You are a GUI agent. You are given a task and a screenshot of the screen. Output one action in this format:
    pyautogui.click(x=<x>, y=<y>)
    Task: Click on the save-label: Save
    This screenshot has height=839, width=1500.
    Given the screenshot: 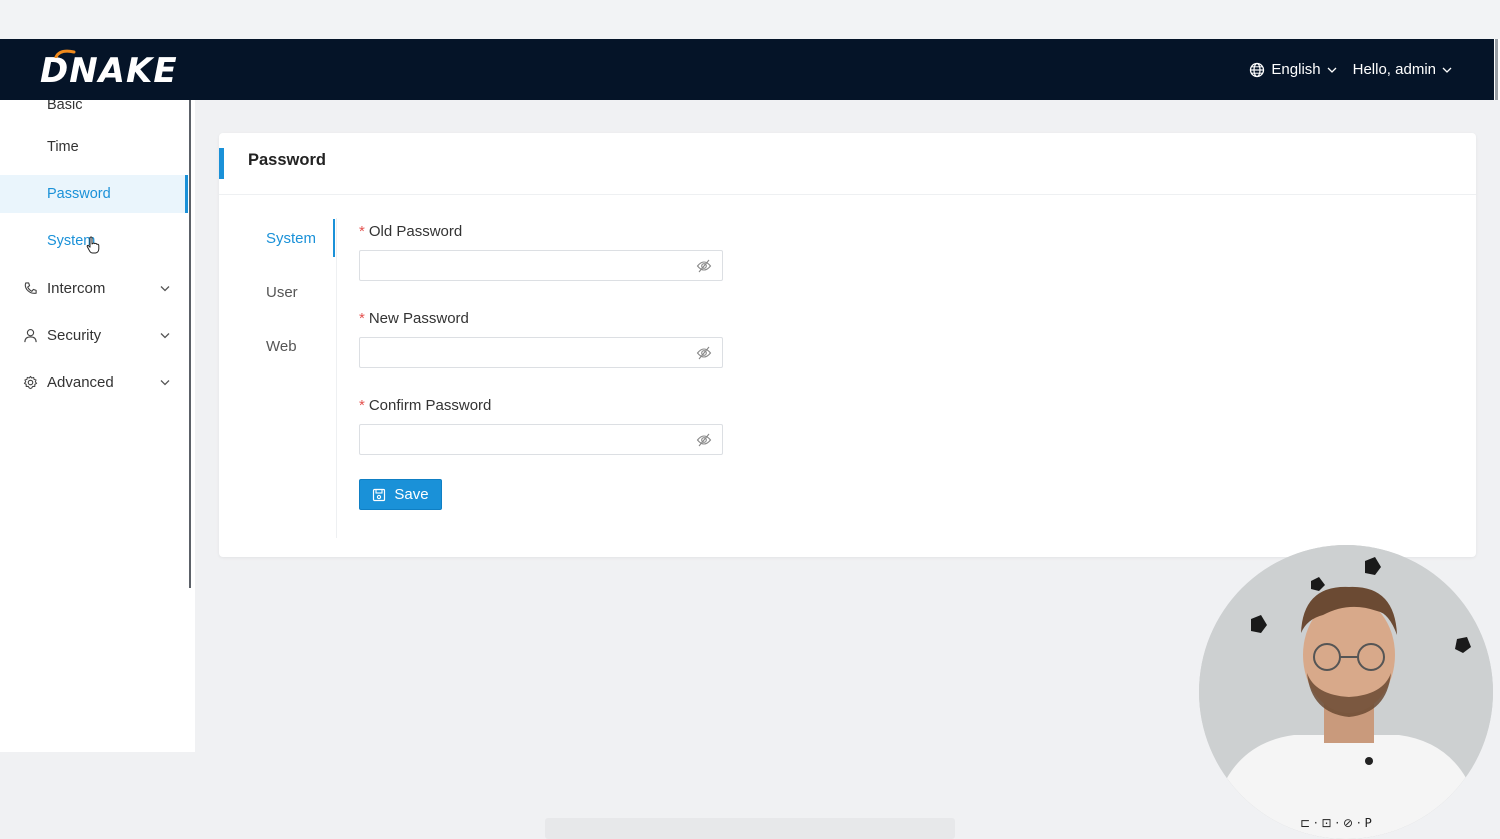 What is the action you would take?
    pyautogui.click(x=411, y=494)
    